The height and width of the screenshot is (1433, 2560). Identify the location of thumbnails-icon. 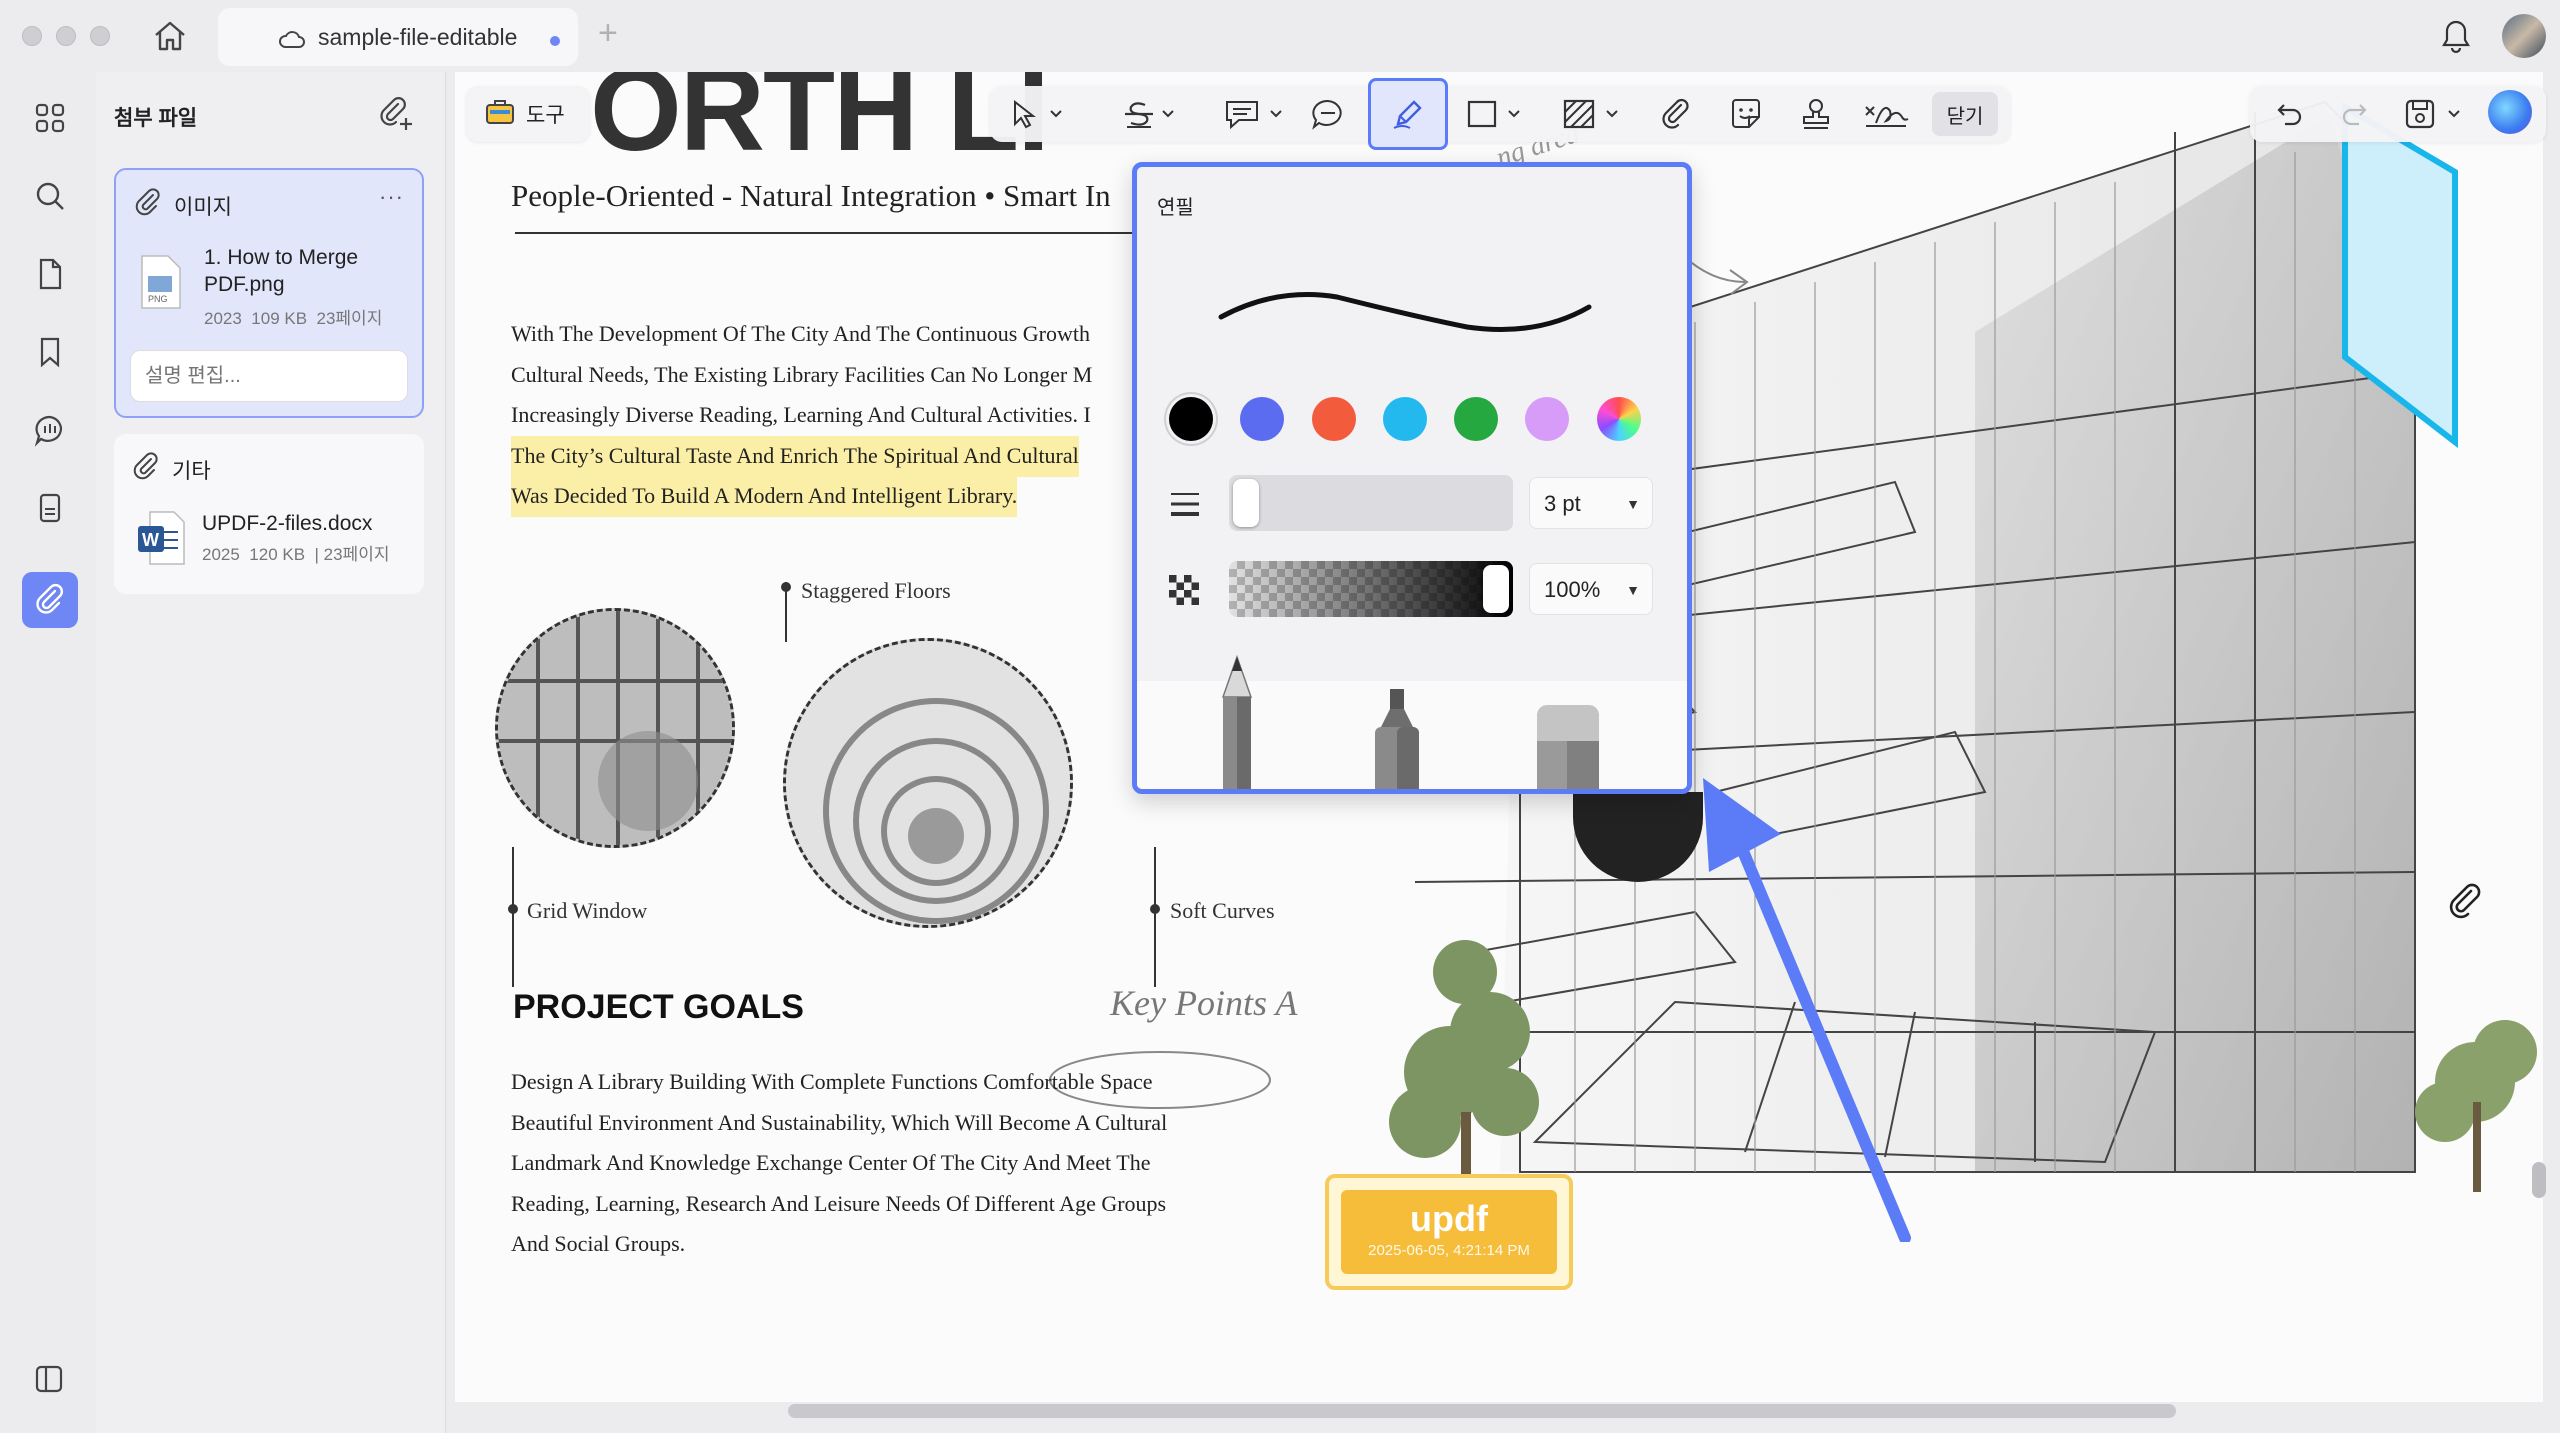
(50, 118).